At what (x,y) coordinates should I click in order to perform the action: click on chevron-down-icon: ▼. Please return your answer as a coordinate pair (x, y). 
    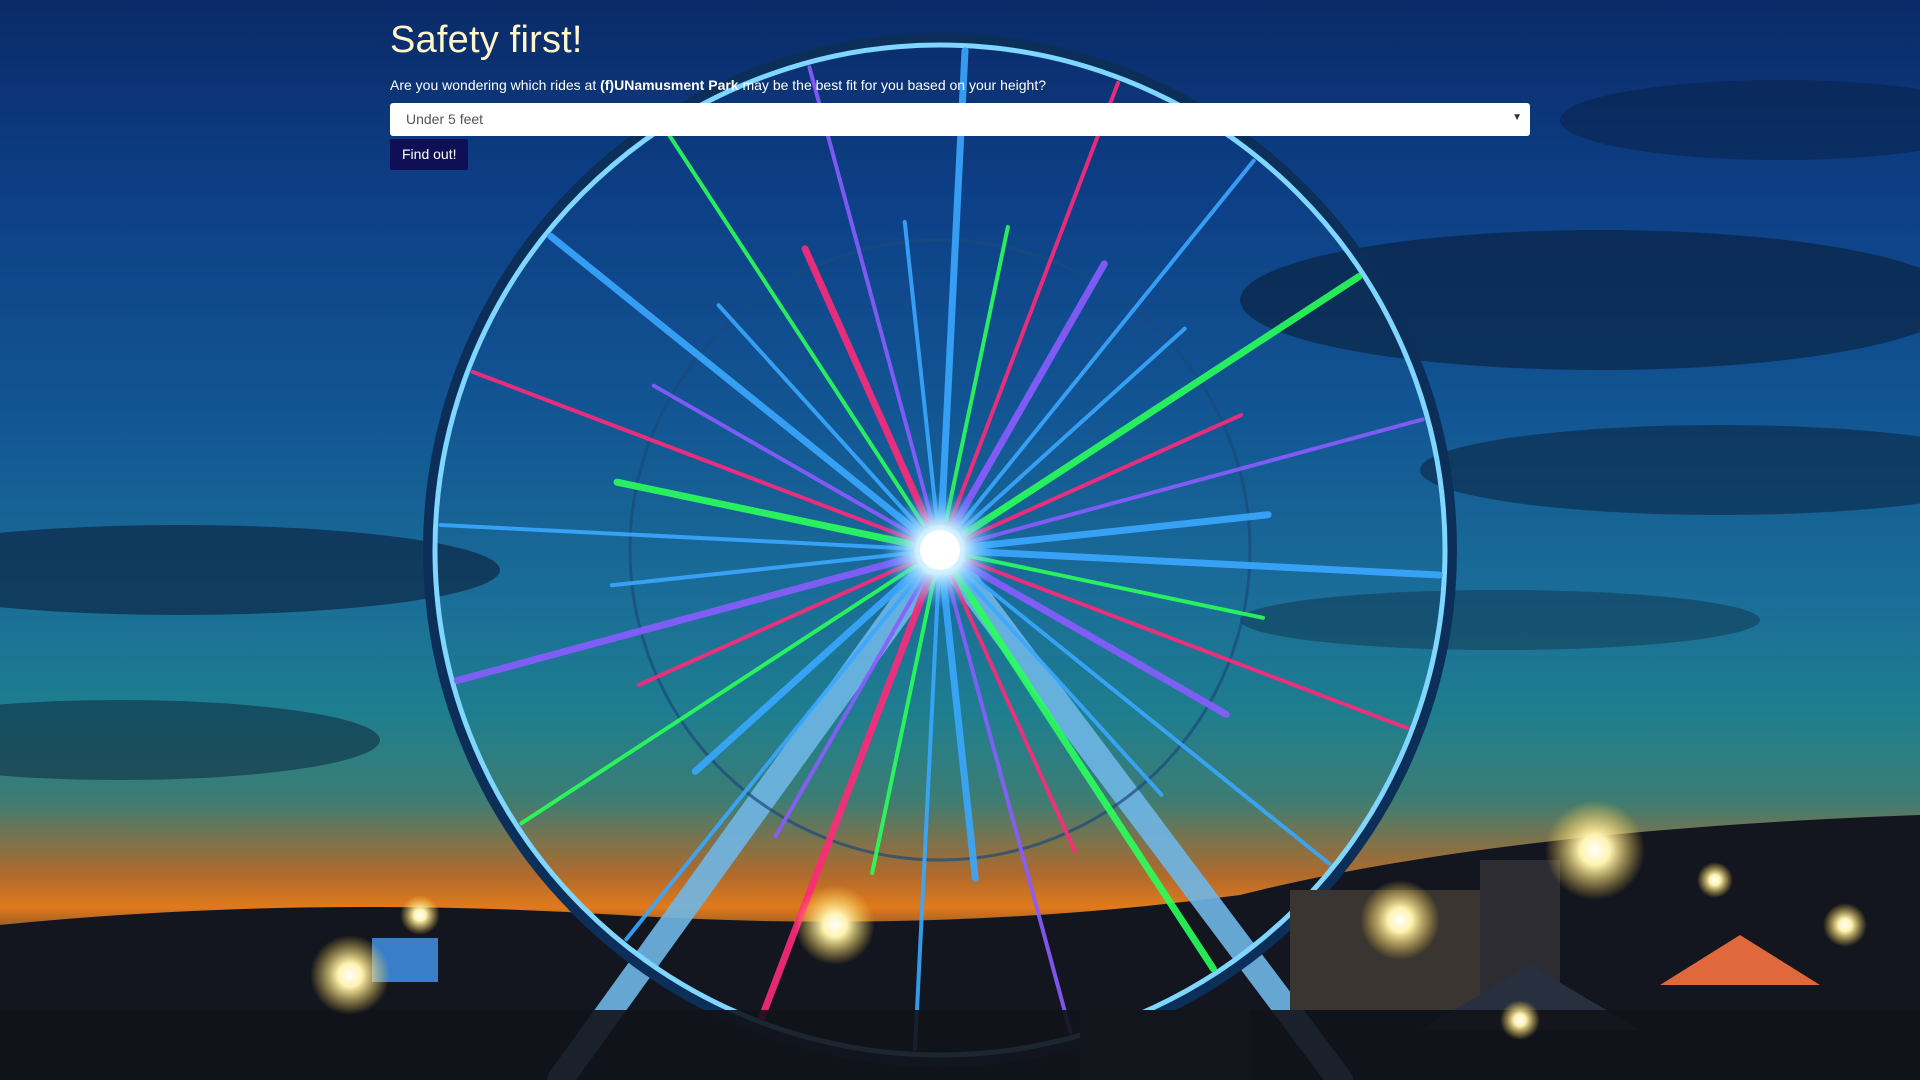
    Looking at the image, I should click on (1517, 117).